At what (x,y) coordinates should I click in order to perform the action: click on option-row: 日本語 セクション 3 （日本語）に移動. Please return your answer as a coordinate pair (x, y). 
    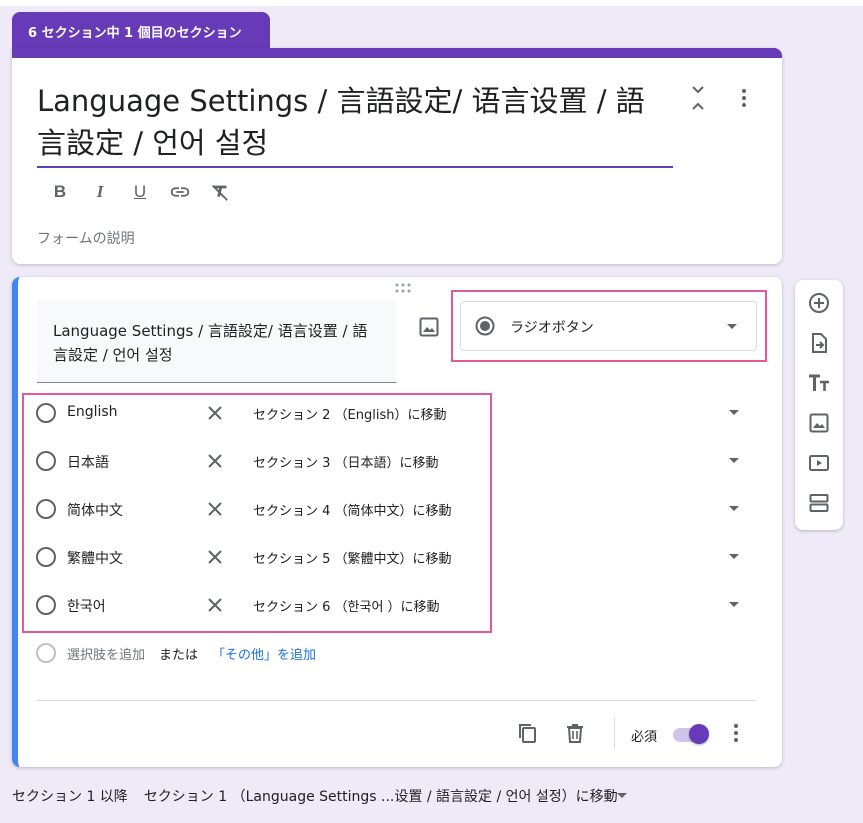
    Looking at the image, I should click on (404, 461).